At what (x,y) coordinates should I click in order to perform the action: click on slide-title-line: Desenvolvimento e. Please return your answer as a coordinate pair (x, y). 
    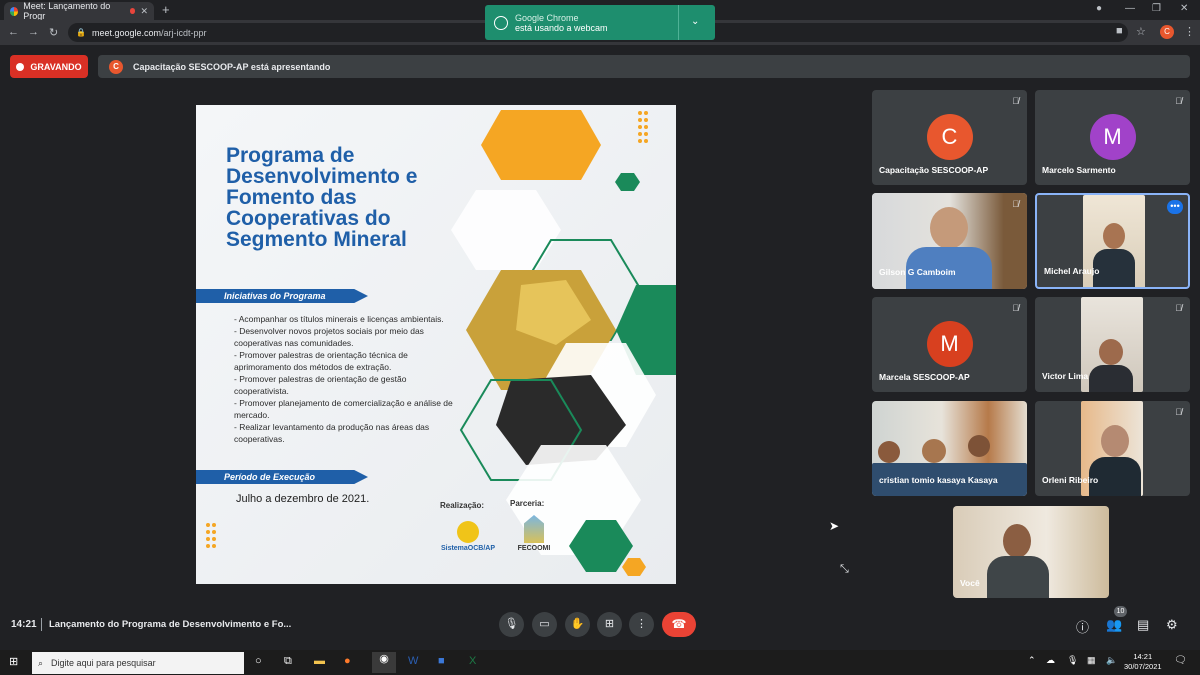
    Looking at the image, I should click on (322, 176).